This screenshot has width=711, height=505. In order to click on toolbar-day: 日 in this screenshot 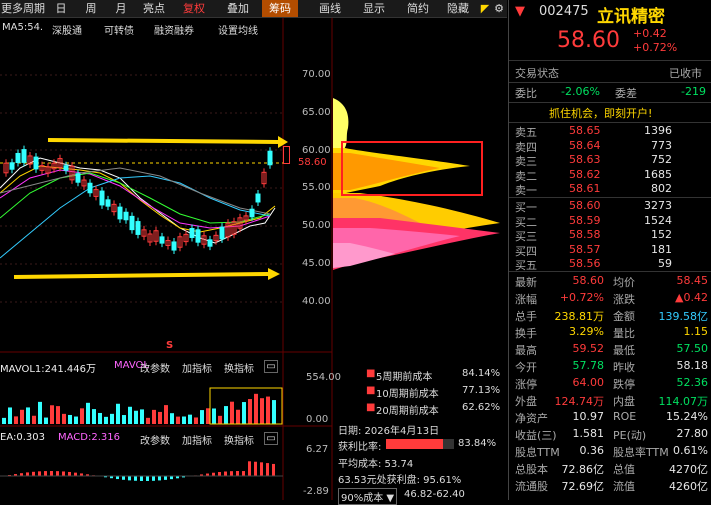, I will do `click(61, 8)`.